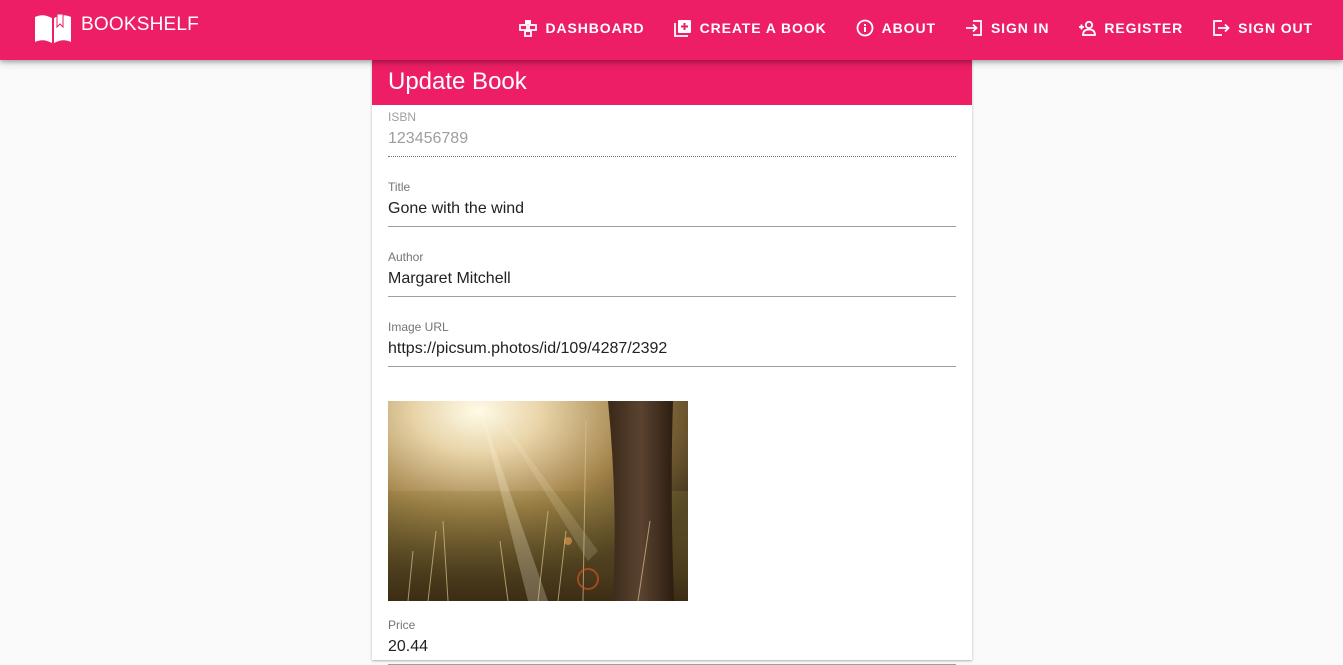  Describe the element at coordinates (682, 28) in the screenshot. I see `library-add-icon` at that location.